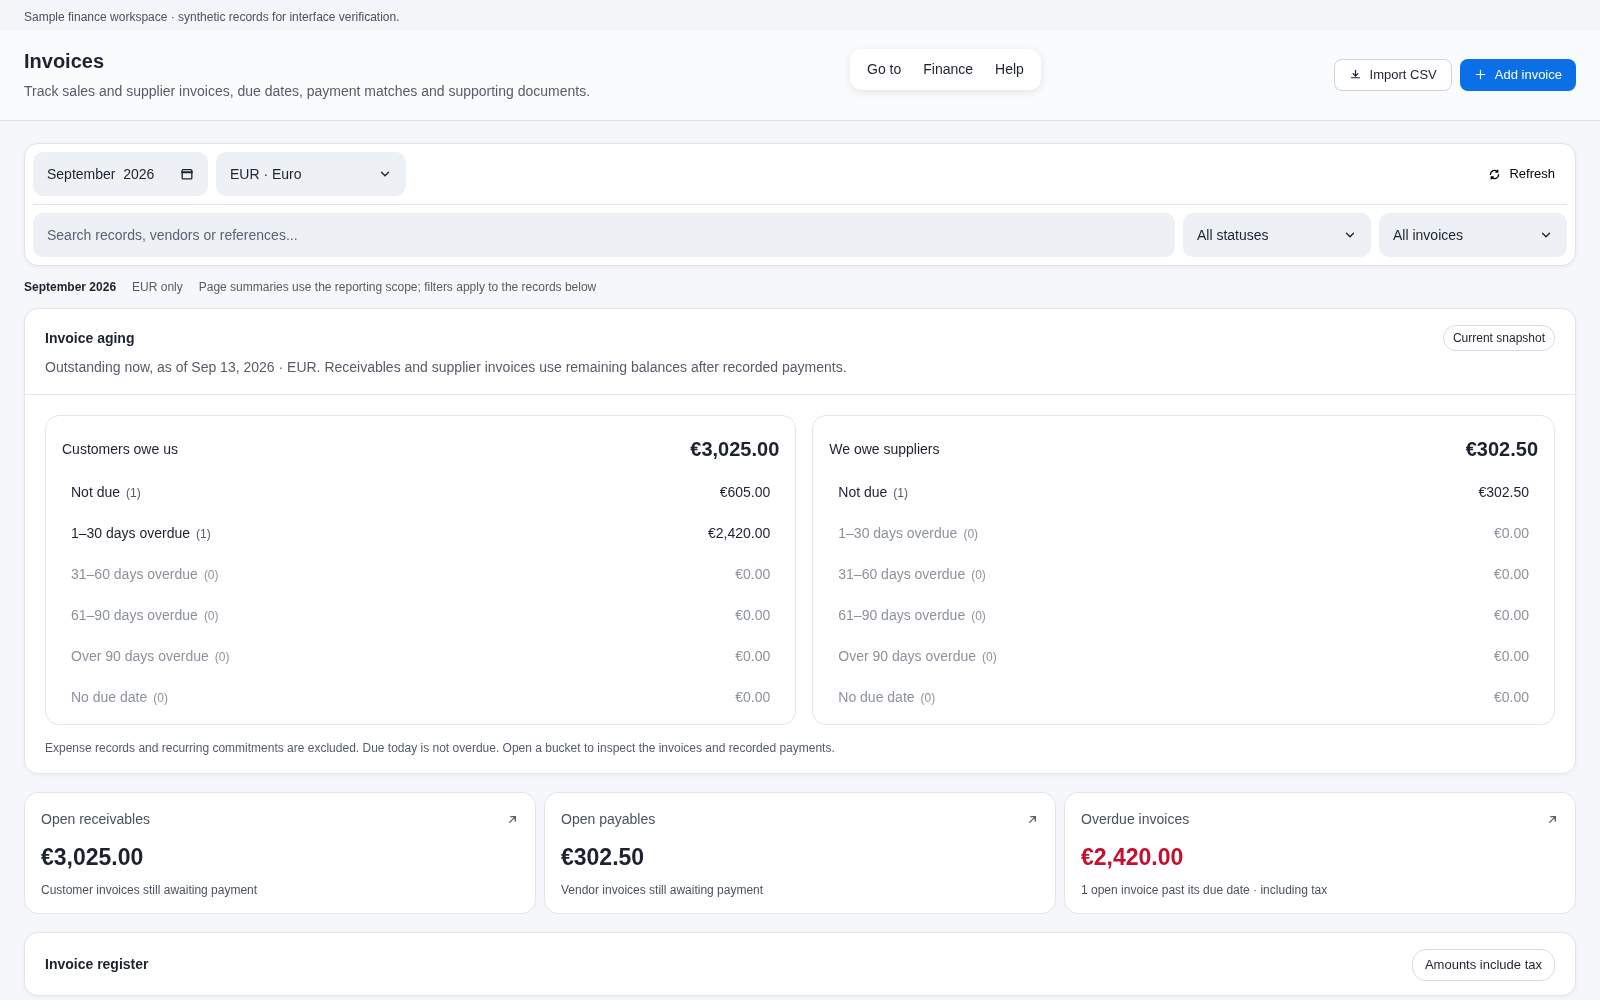 The image size is (1600, 1000). Describe the element at coordinates (603, 857) in the screenshot. I see `stat-value: €302.50` at that location.